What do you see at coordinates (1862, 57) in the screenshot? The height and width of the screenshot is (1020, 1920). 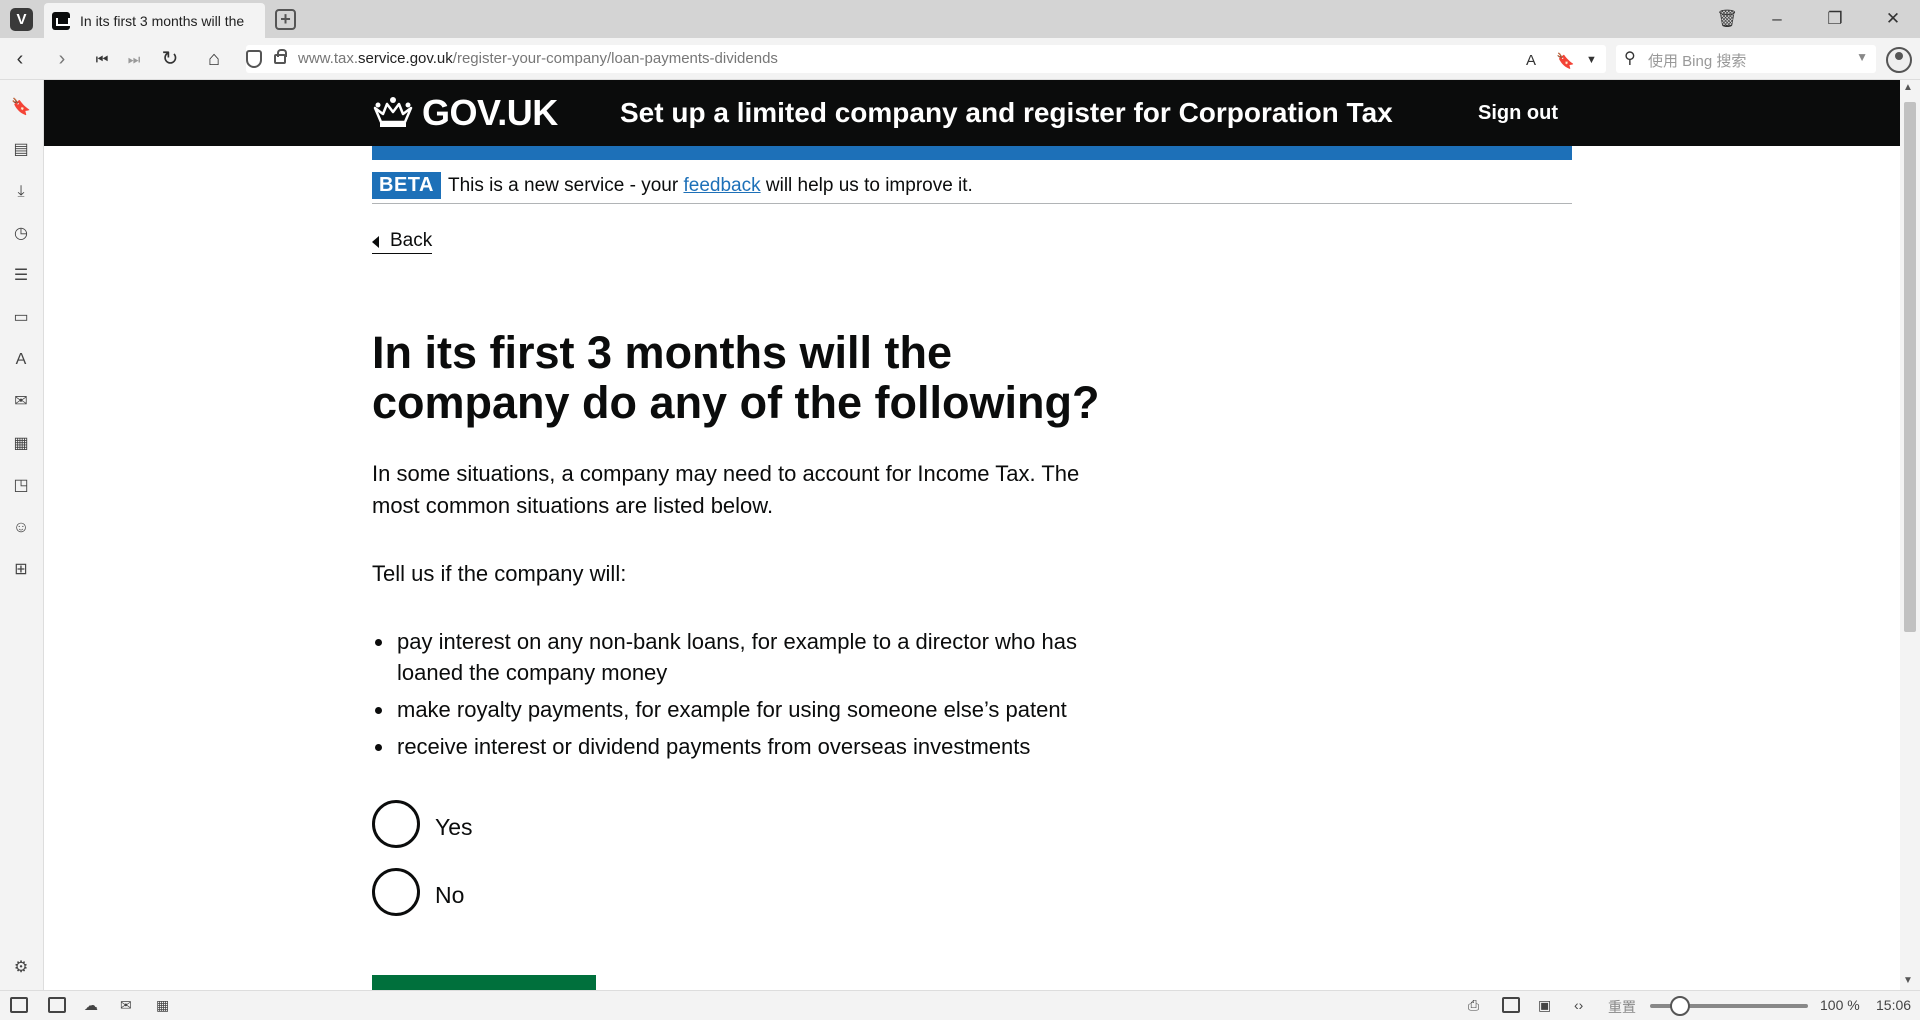 I see `search-engine-dropdown-icon: ▼` at bounding box center [1862, 57].